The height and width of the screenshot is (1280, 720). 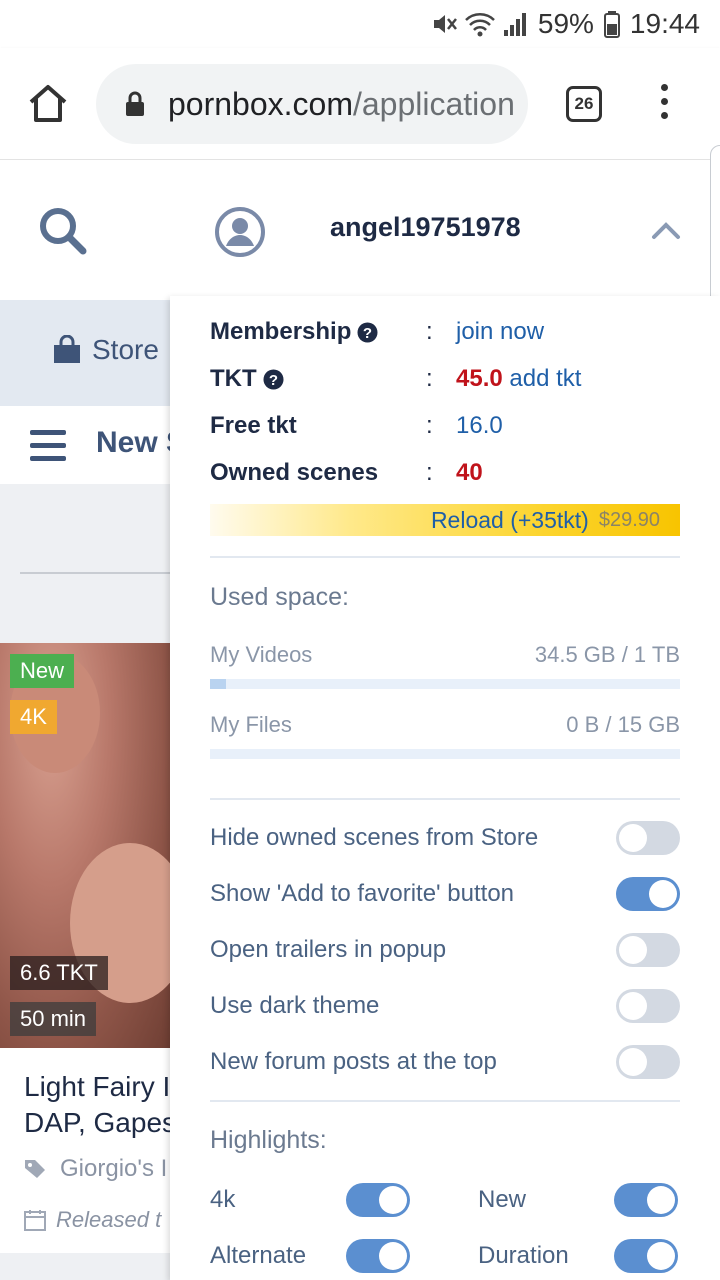 What do you see at coordinates (258, 1255) in the screenshot?
I see `highlight-label: Alternate` at bounding box center [258, 1255].